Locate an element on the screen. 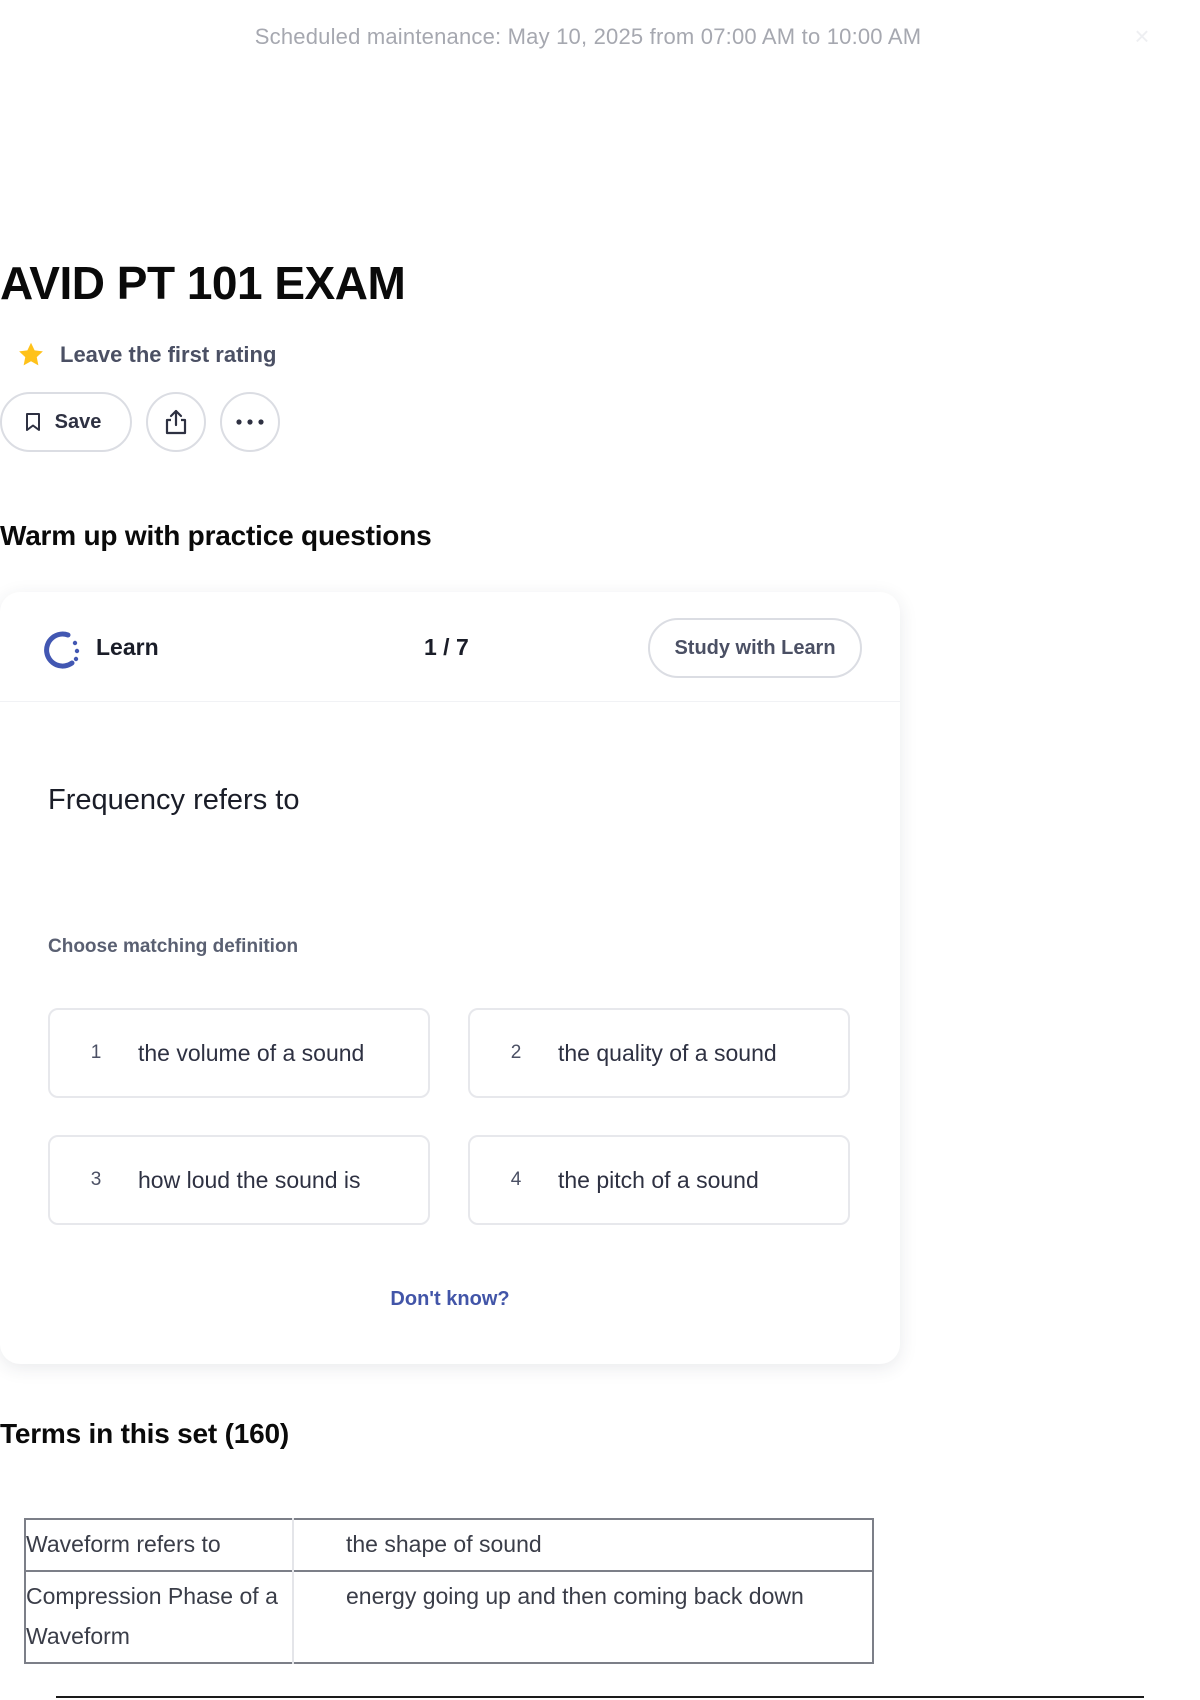 The image size is (1200, 1700). rating-link: Leave the first rating is located at coordinates (146, 355).